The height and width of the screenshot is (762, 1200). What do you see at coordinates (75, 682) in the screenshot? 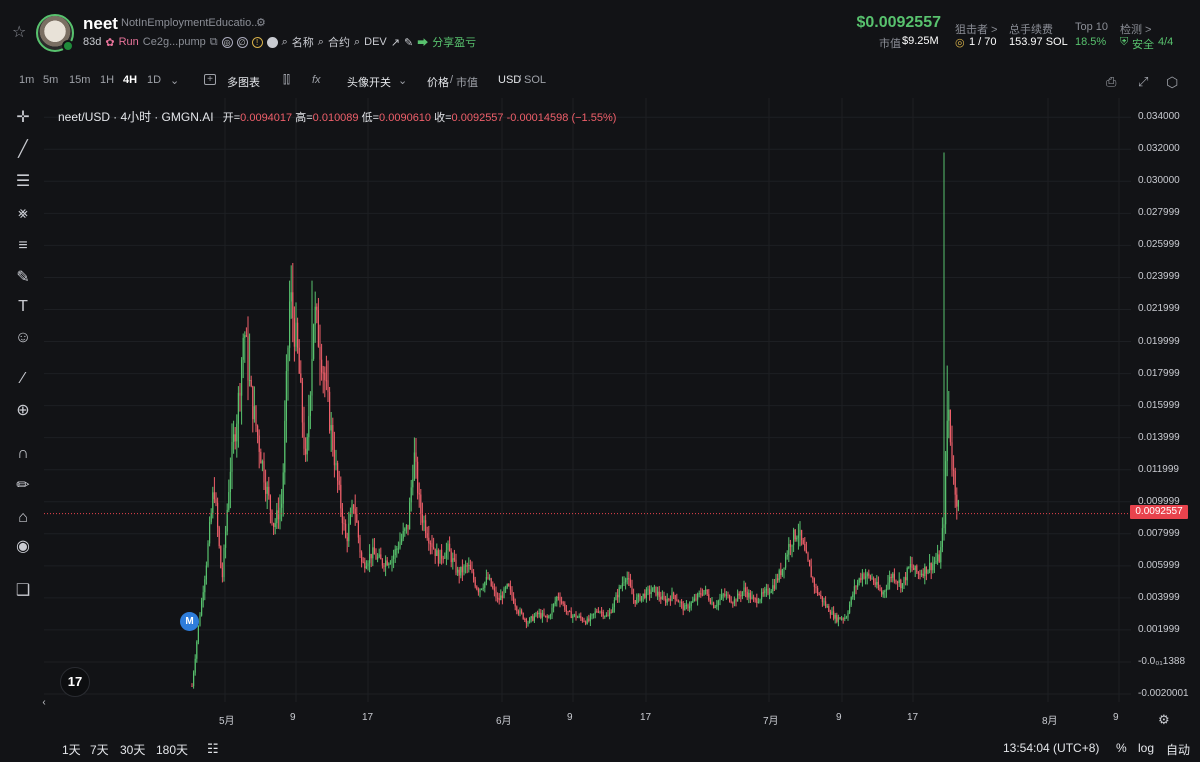
I see `tradingview-logo-icon: 17` at bounding box center [75, 682].